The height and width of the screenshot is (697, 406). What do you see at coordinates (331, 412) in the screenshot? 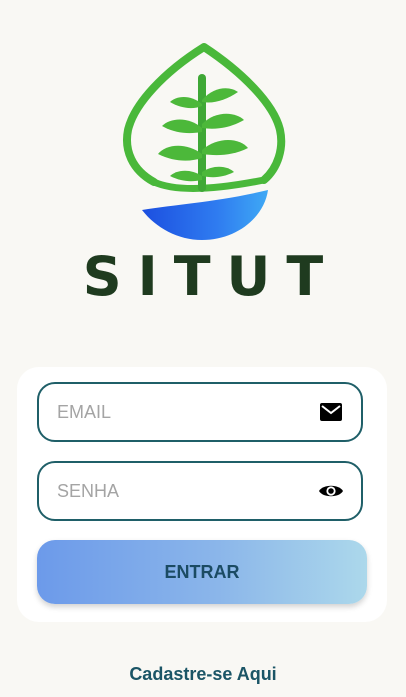
I see `mail-icon` at bounding box center [331, 412].